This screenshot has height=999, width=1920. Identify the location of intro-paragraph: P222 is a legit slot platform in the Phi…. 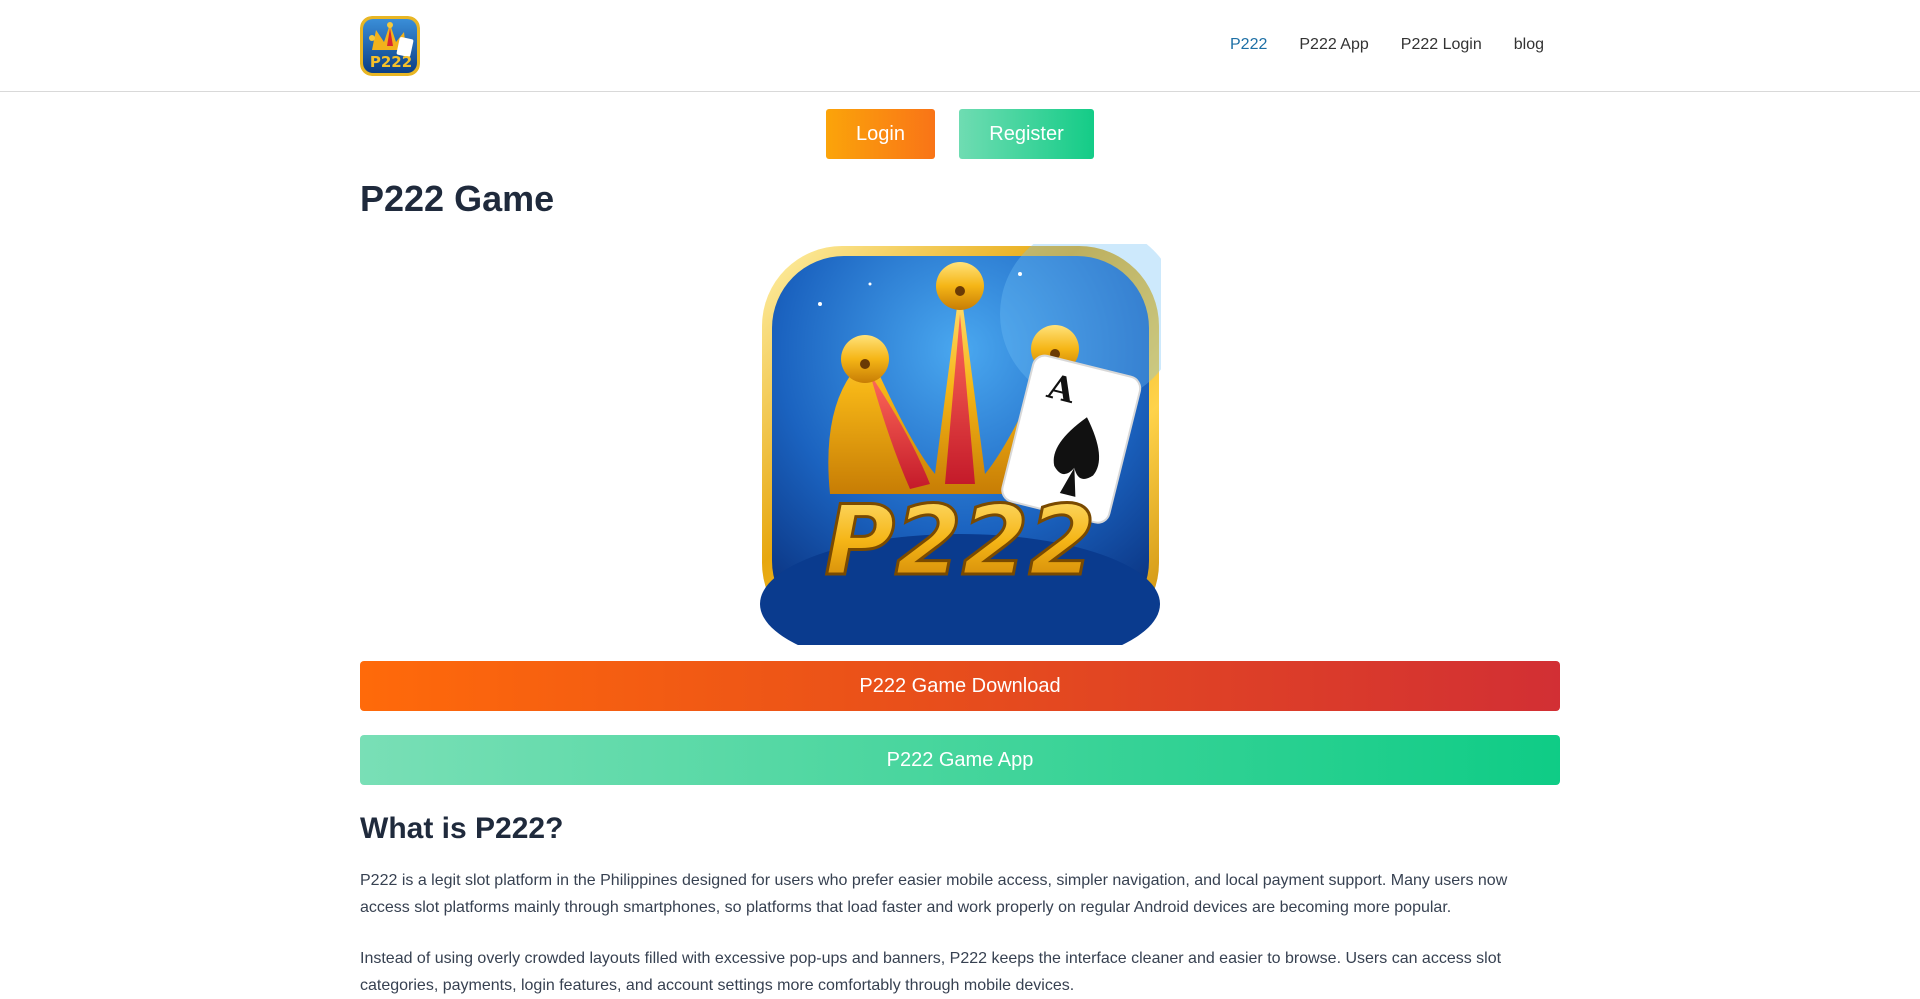
(934, 894).